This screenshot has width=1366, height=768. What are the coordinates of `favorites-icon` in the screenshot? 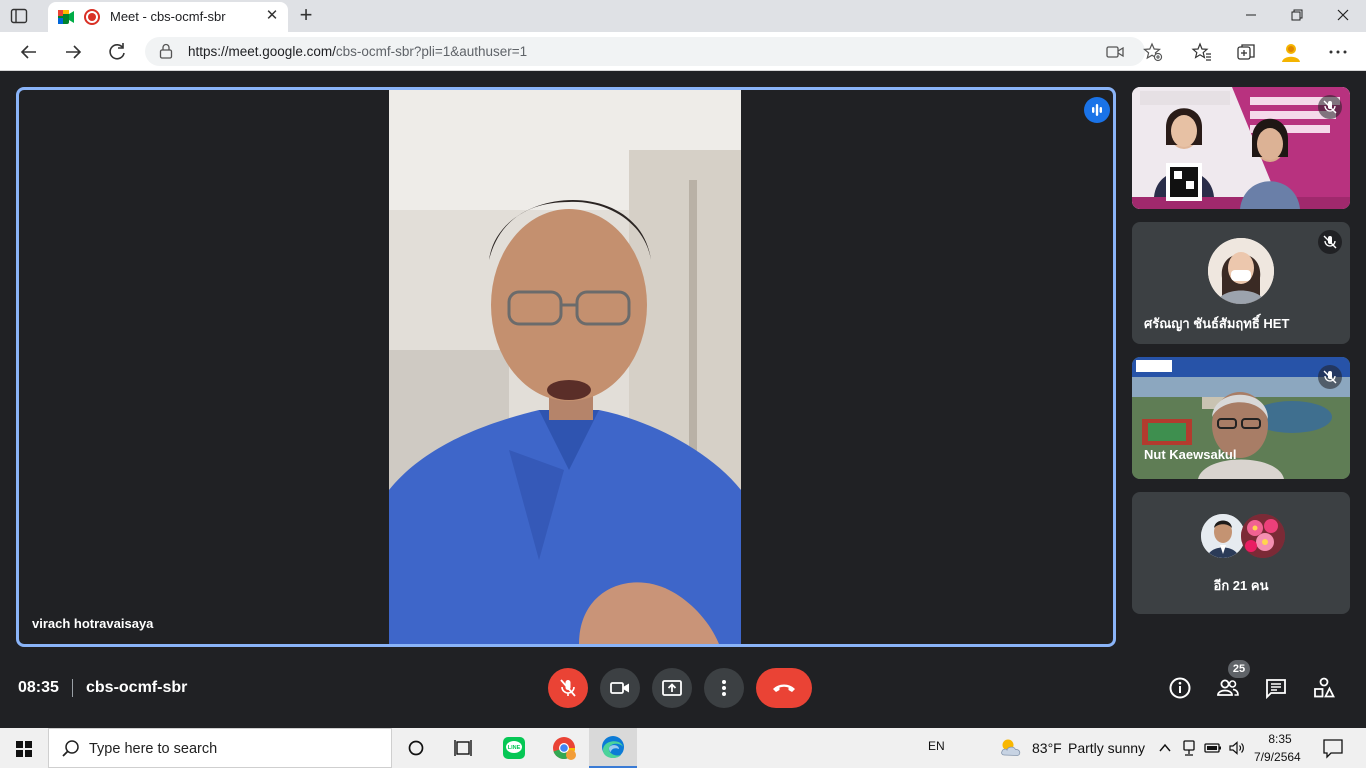 It's located at (1202, 52).